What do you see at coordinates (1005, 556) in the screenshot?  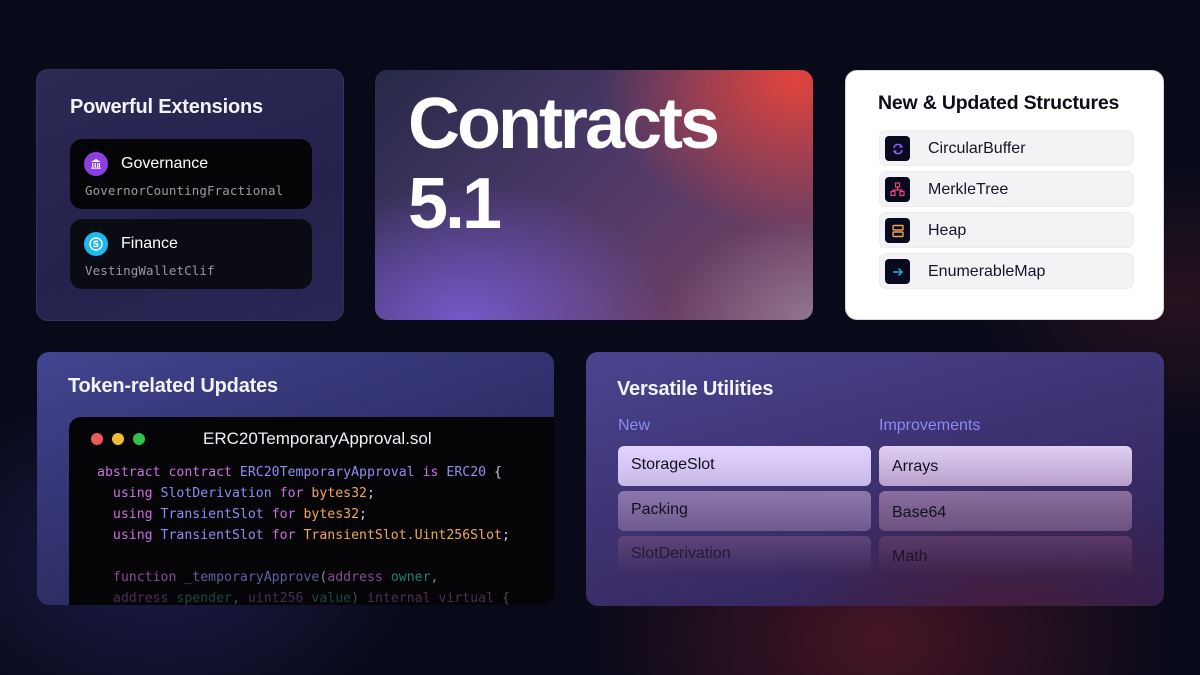 I see `utility-item-math: Math` at bounding box center [1005, 556].